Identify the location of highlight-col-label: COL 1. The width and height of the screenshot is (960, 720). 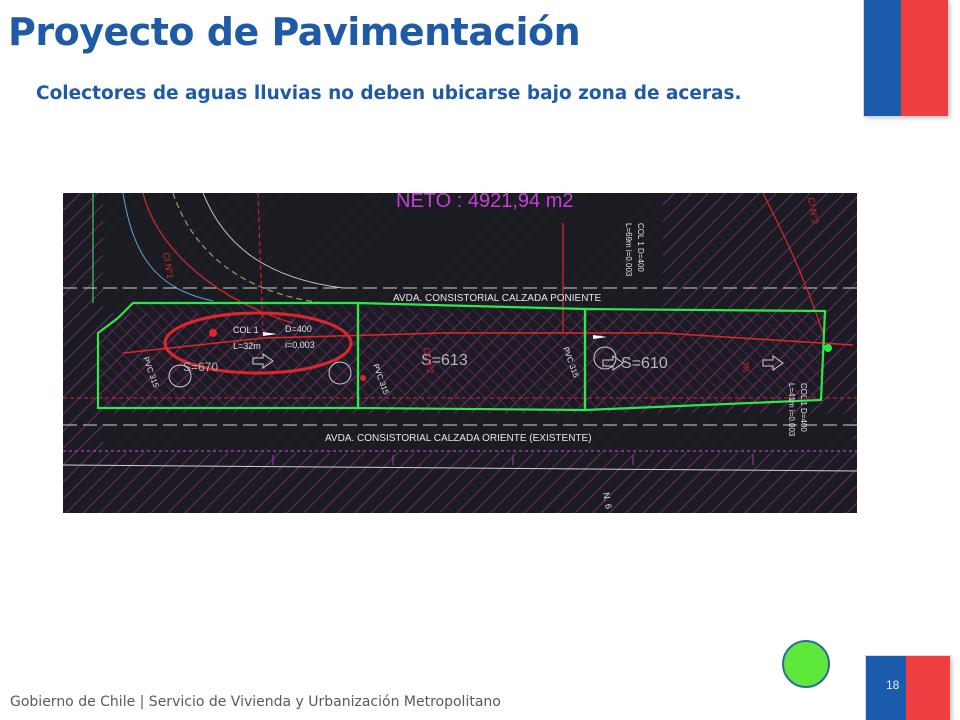
(246, 330).